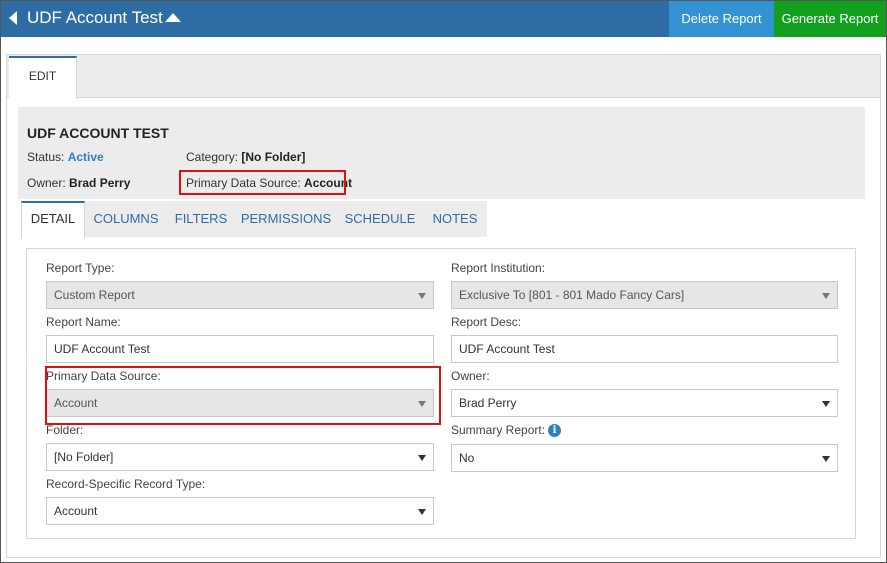  I want to click on folder-label: Folder:, so click(65, 430).